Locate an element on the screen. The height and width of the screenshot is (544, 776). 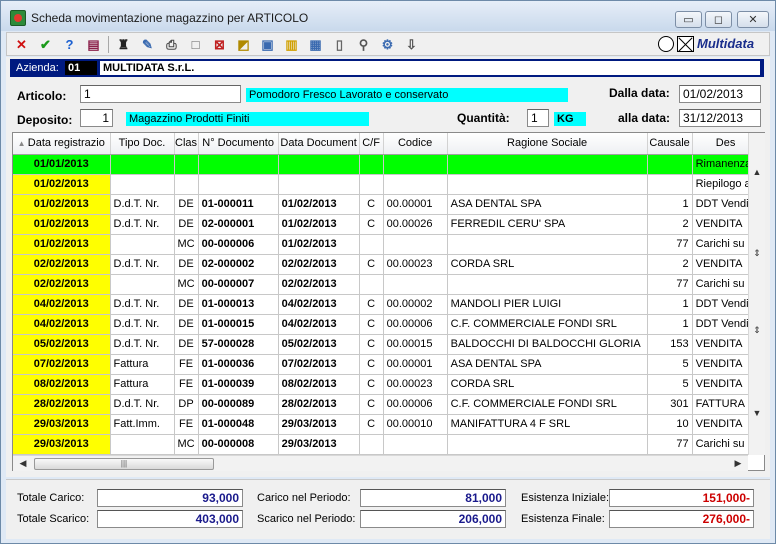
cancel-icon: ✕ is located at coordinates (21, 44).